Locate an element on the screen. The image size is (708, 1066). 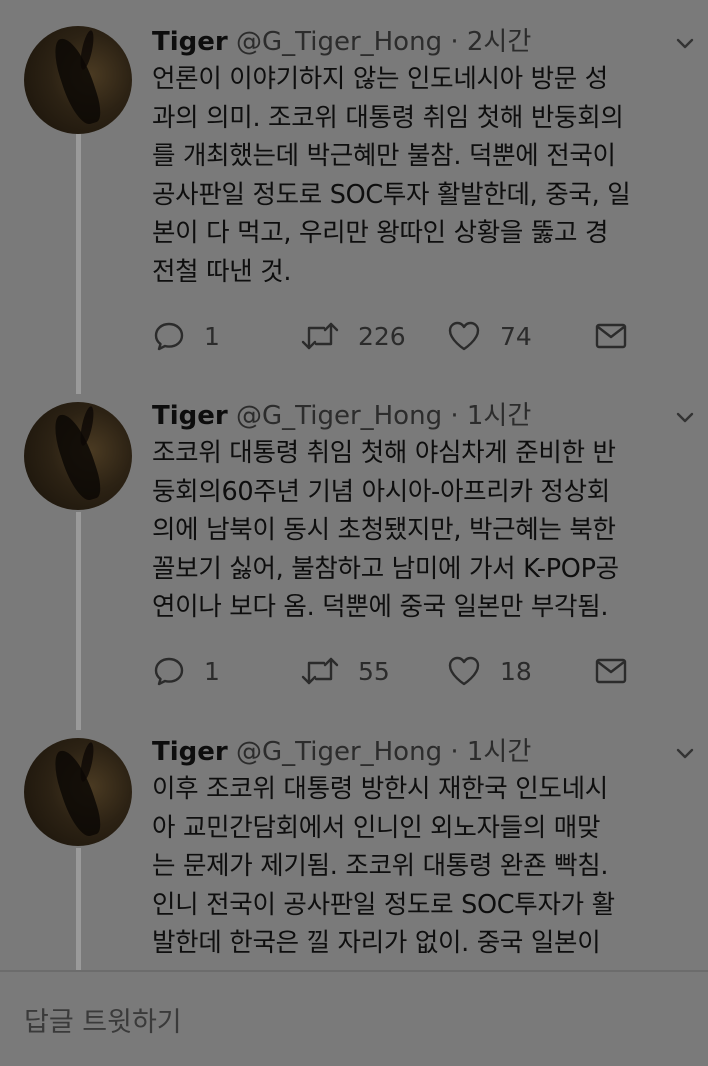
tweet-text-line: 아 교민간담회에서 인니인 외노자들의 매맞 is located at coordinates (376, 827).